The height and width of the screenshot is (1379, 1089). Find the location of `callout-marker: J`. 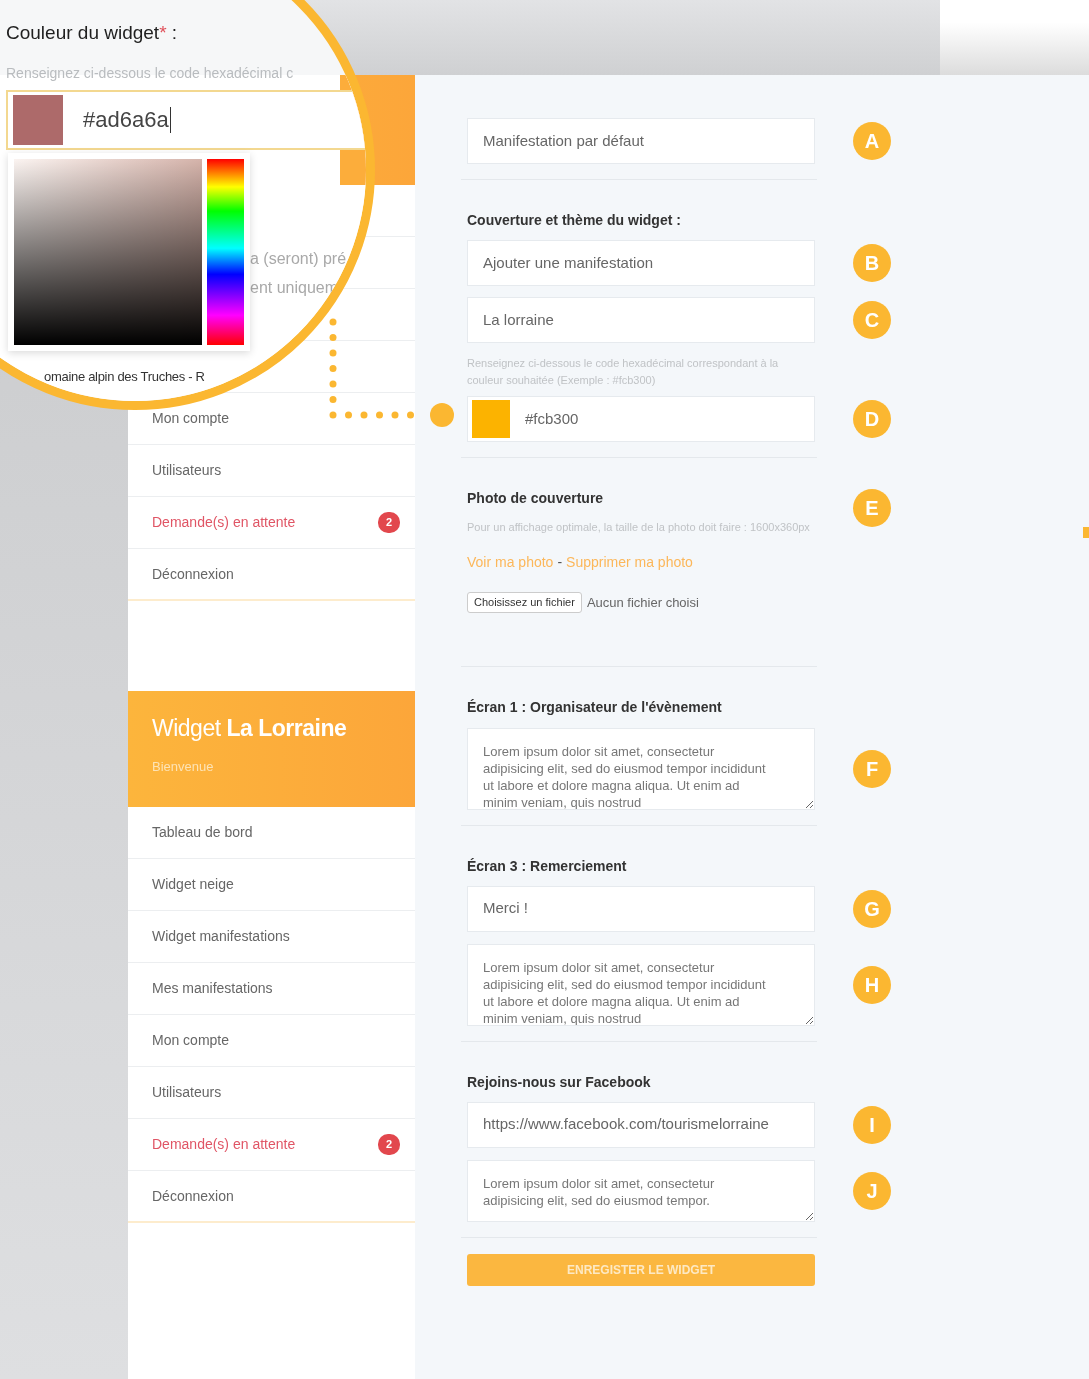

callout-marker: J is located at coordinates (872, 1190).